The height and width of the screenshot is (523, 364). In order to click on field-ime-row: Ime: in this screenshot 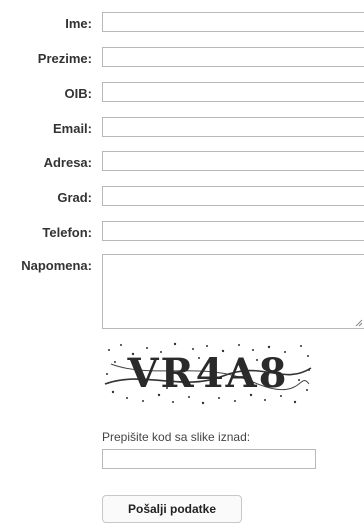, I will do `click(182, 24)`.